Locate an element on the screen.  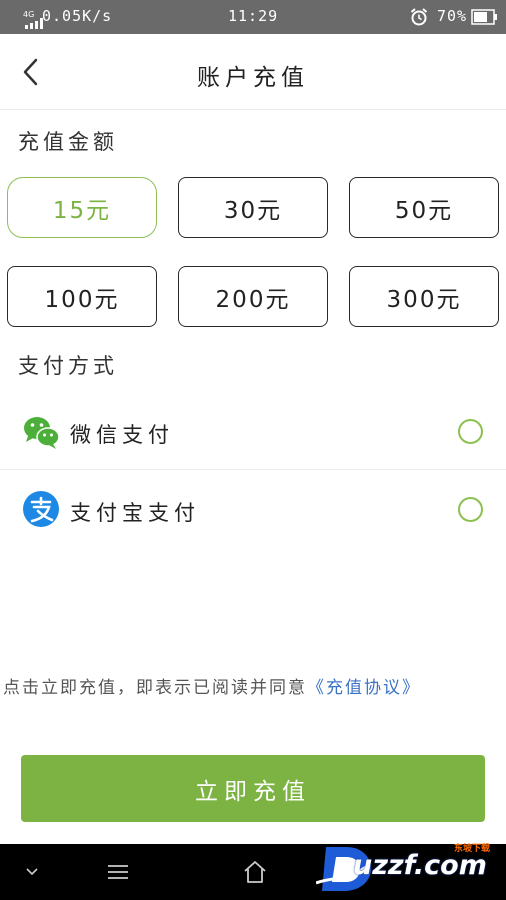
nav-hide-button is located at coordinates (32, 872).